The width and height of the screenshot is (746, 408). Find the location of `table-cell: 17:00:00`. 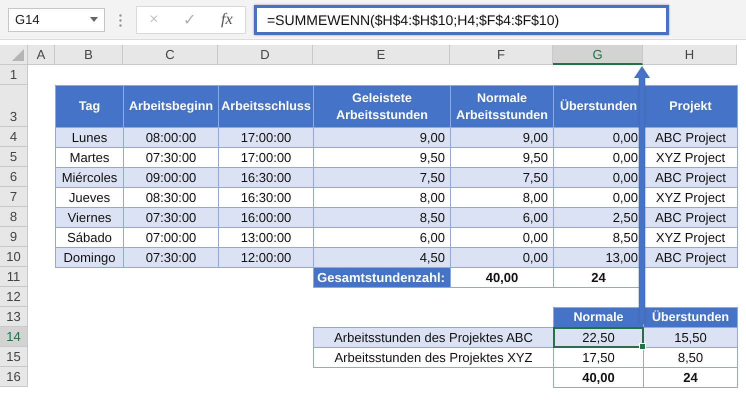

table-cell: 17:00:00 is located at coordinates (266, 137).